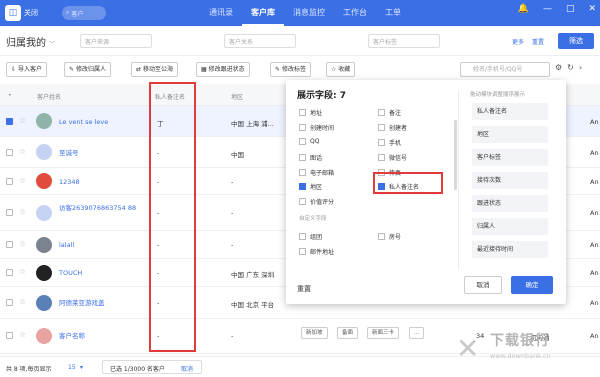 This screenshot has width=600, height=377. I want to click on custom-field-option: 房号, so click(389, 236).